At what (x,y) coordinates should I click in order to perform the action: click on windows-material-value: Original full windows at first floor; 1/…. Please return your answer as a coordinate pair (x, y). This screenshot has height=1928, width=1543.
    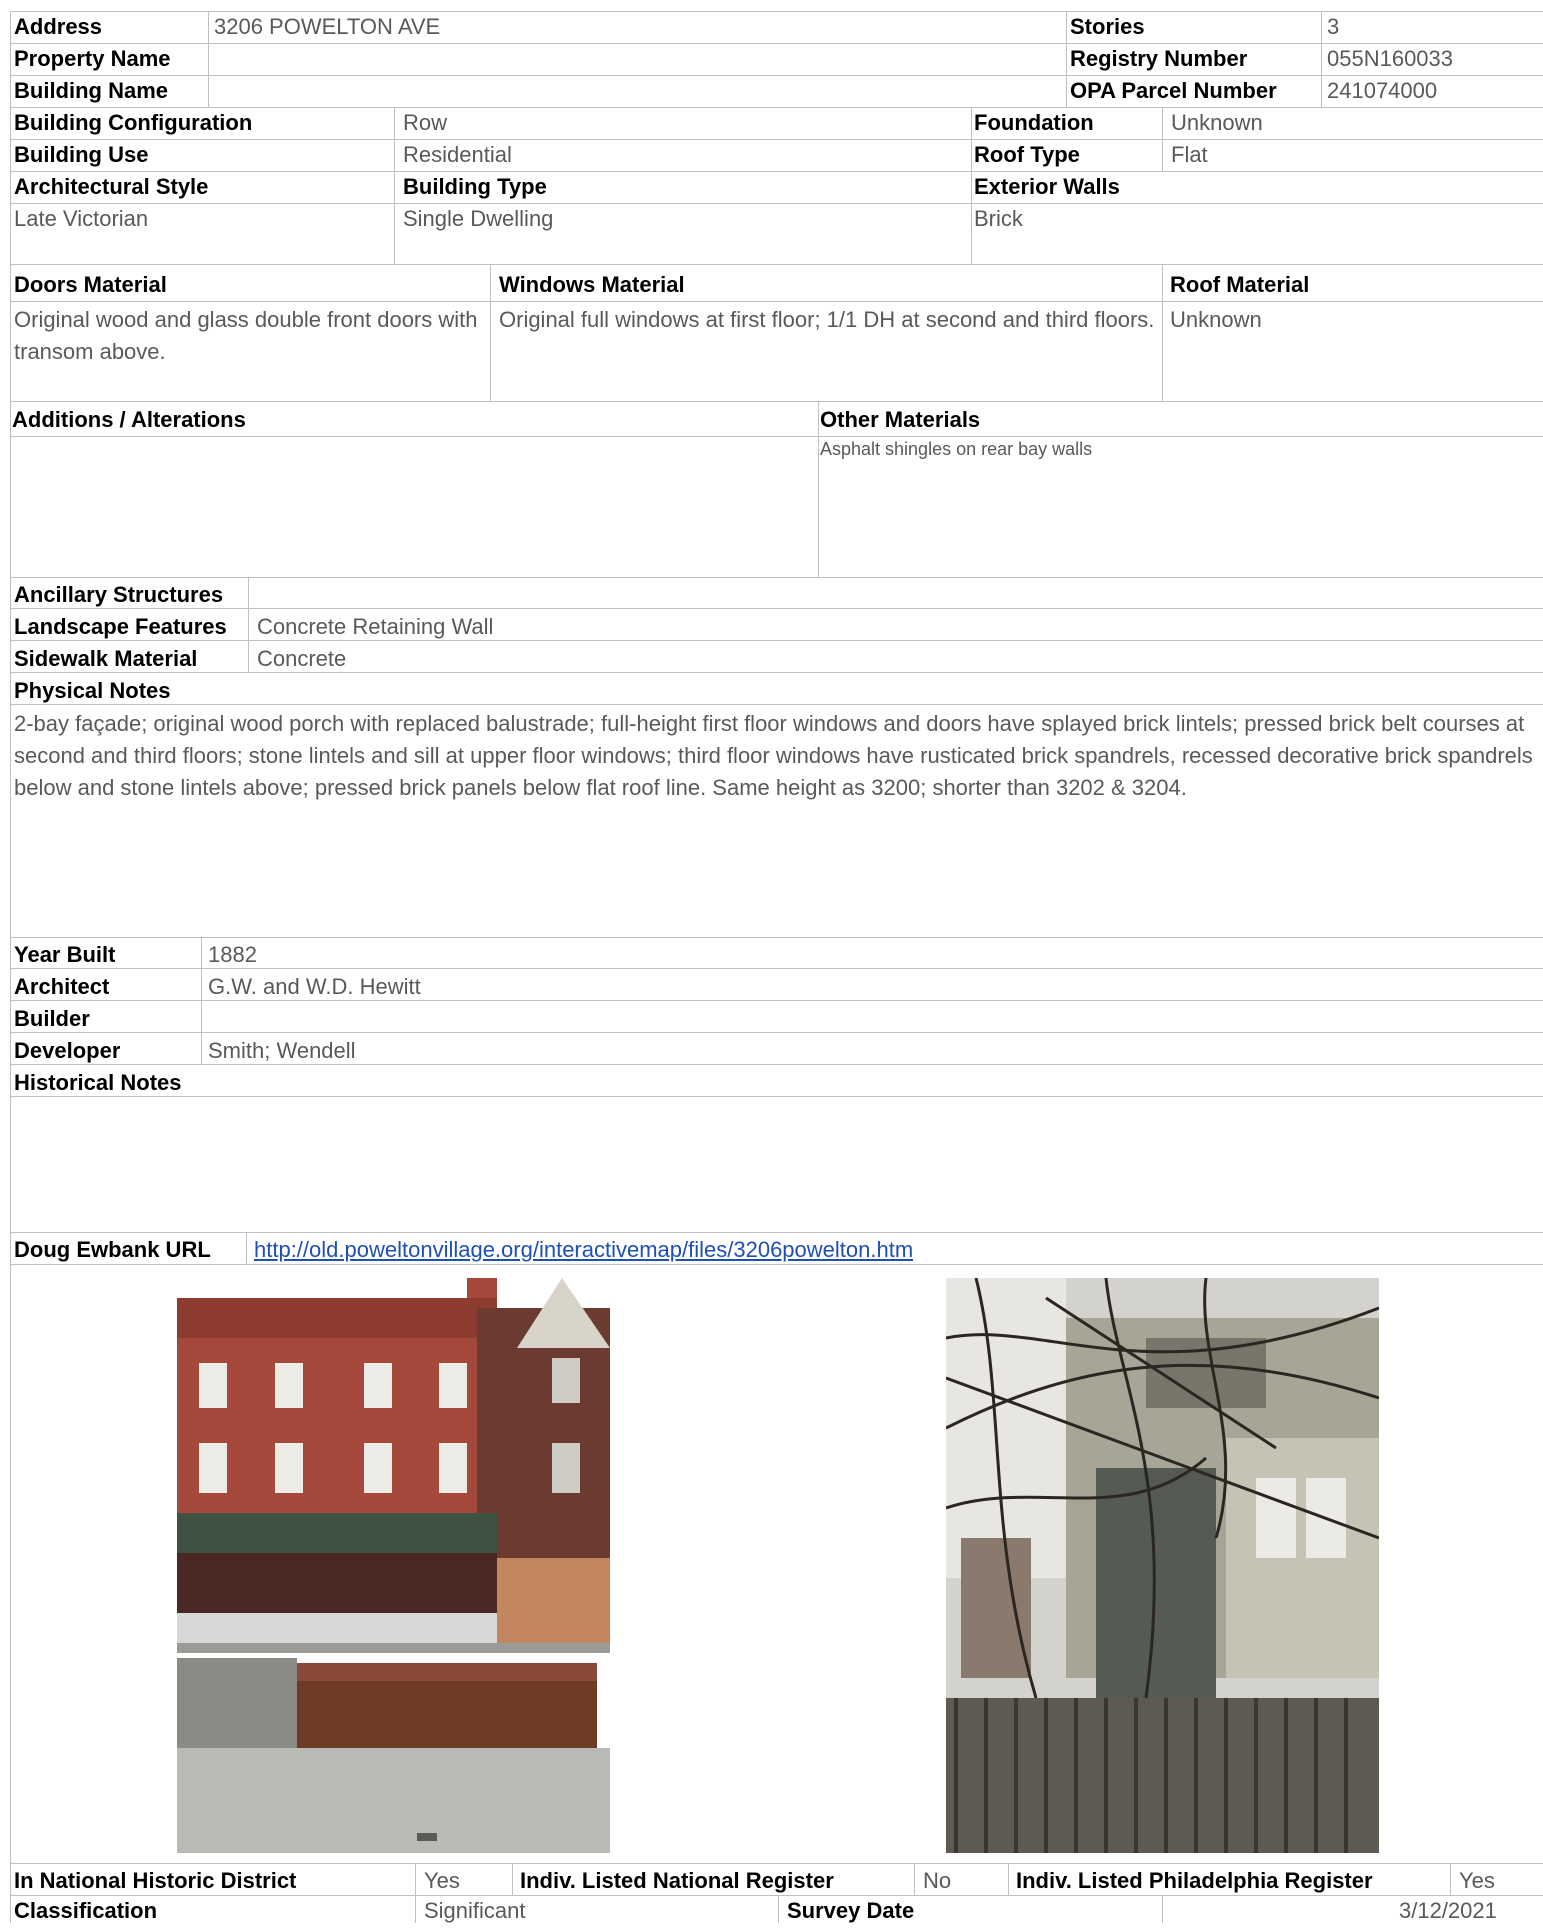
    Looking at the image, I should click on (827, 319).